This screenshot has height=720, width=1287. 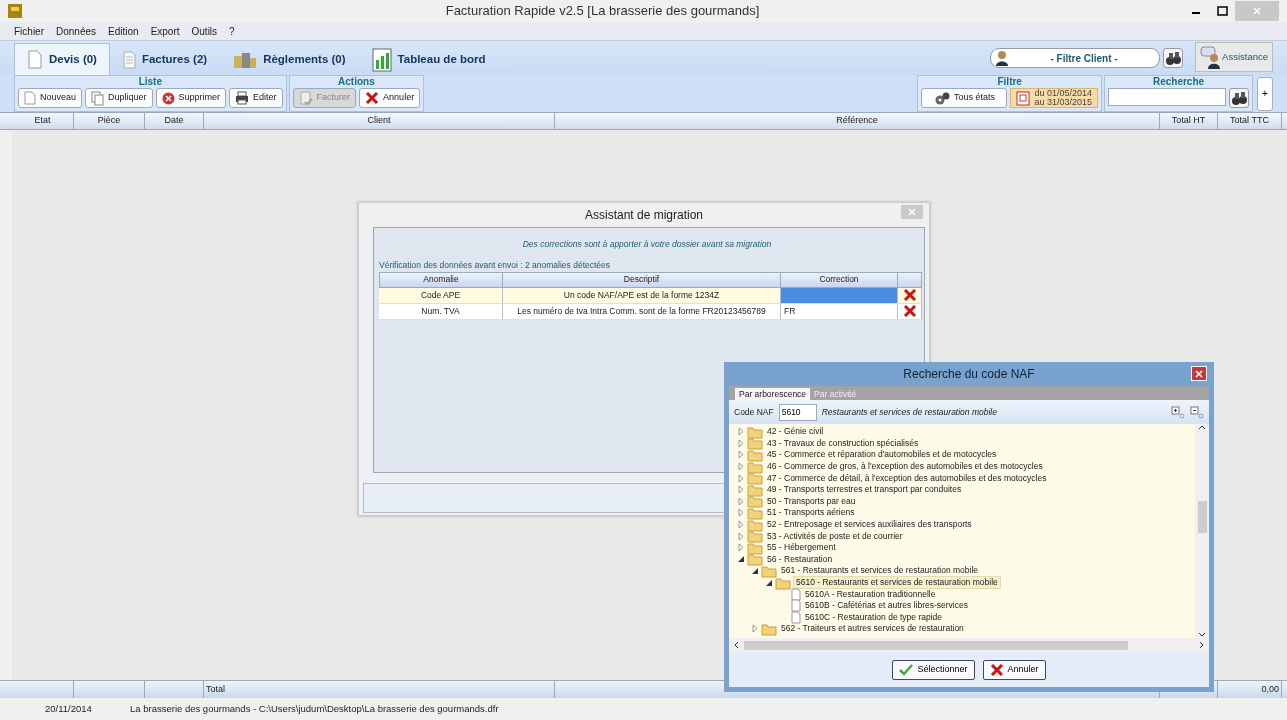 What do you see at coordinates (905, 467) in the screenshot?
I see `tree-item: 46 - Commerce de gros, à l'exception des automobiles et des motocycles` at bounding box center [905, 467].